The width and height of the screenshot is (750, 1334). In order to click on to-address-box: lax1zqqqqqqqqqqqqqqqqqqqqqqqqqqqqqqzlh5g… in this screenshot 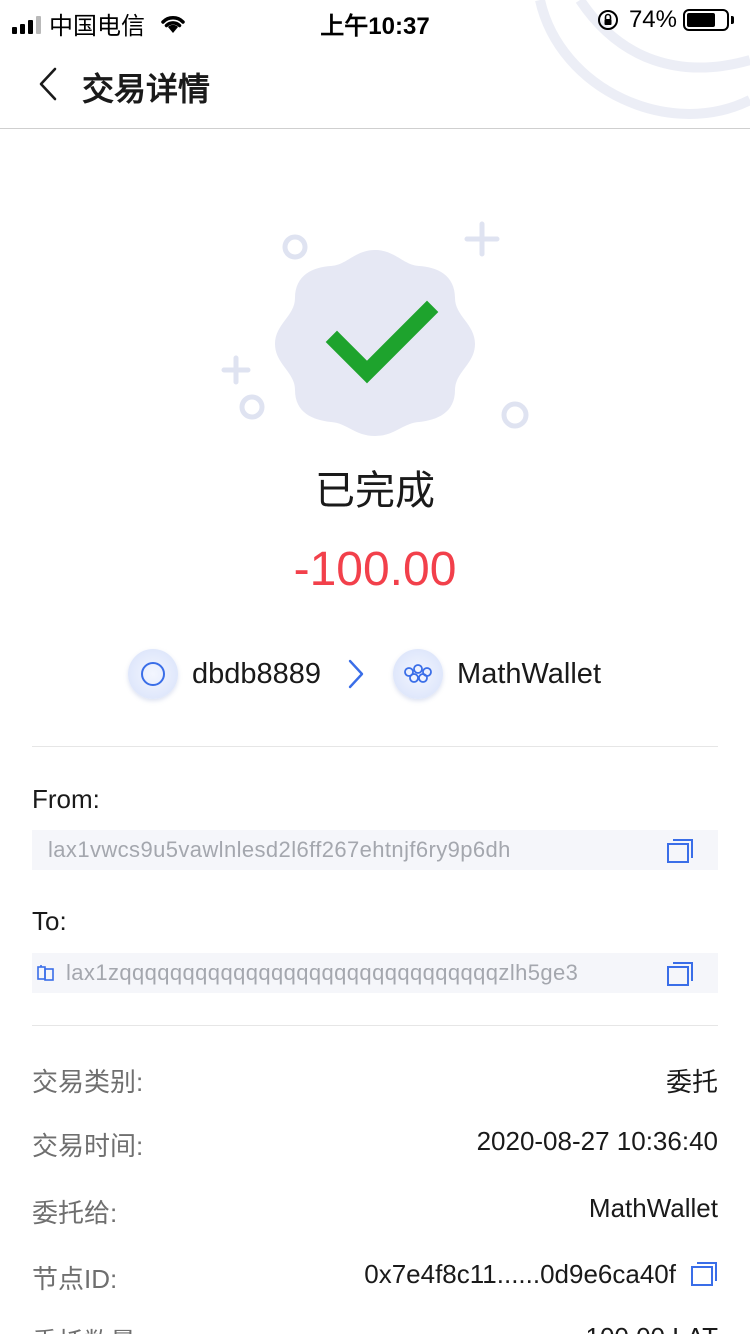, I will do `click(375, 973)`.